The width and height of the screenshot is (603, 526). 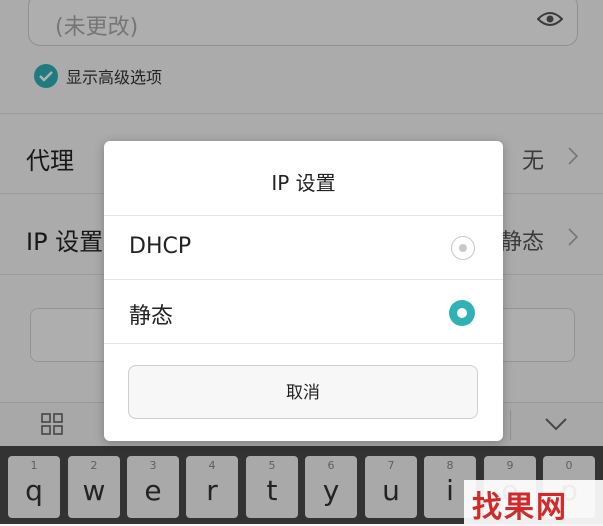 I want to click on option-label: 静态, so click(x=151, y=316).